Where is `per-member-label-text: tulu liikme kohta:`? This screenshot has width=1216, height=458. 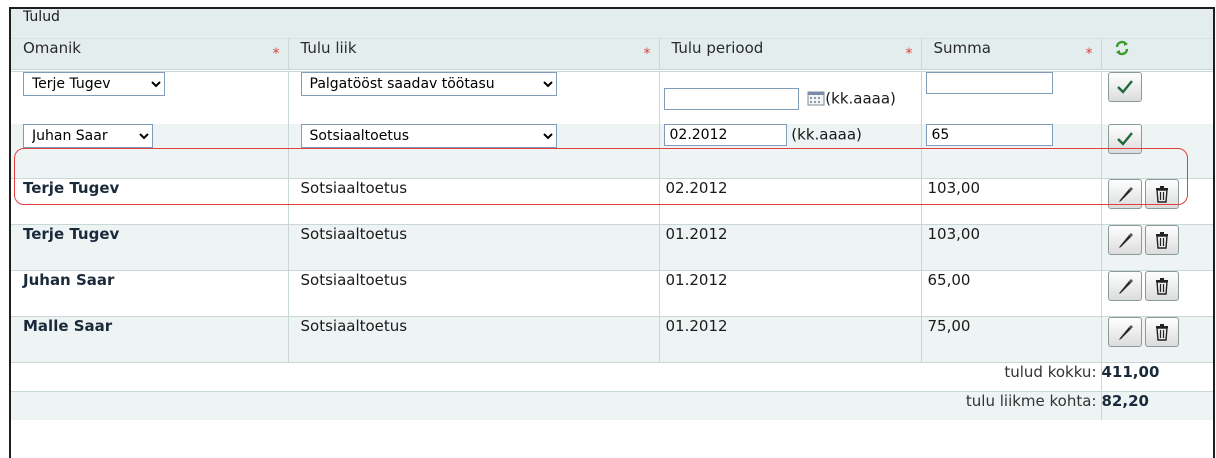
per-member-label-text: tulu liikme kohta: is located at coordinates (1031, 400).